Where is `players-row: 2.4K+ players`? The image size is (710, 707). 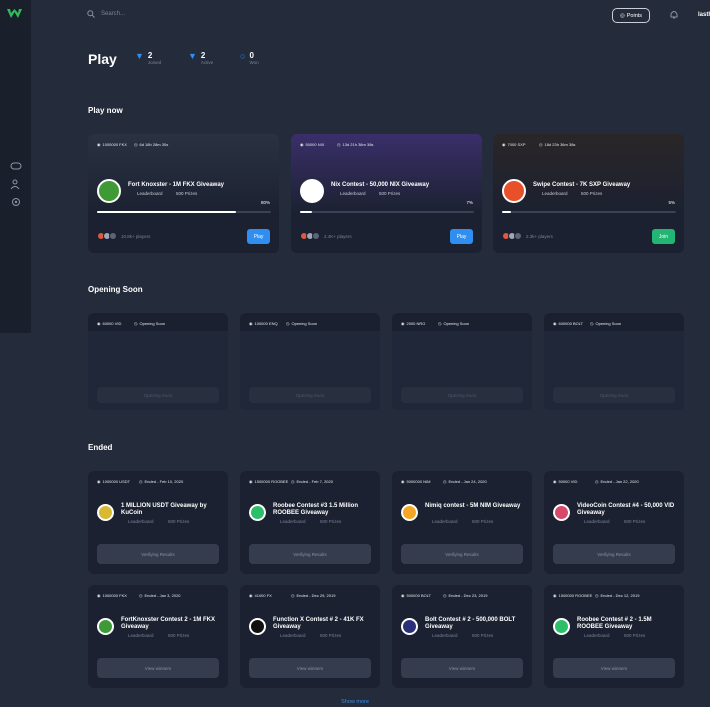
players-row: 2.4K+ players is located at coordinates (326, 236).